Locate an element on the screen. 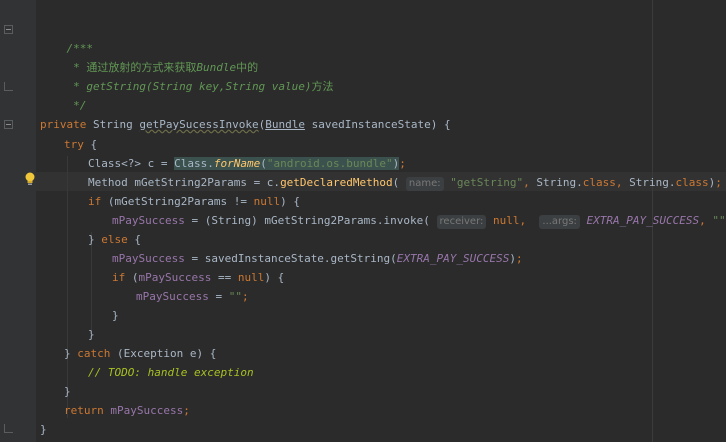  code-line: // TODO: handle exception is located at coordinates (171, 372).